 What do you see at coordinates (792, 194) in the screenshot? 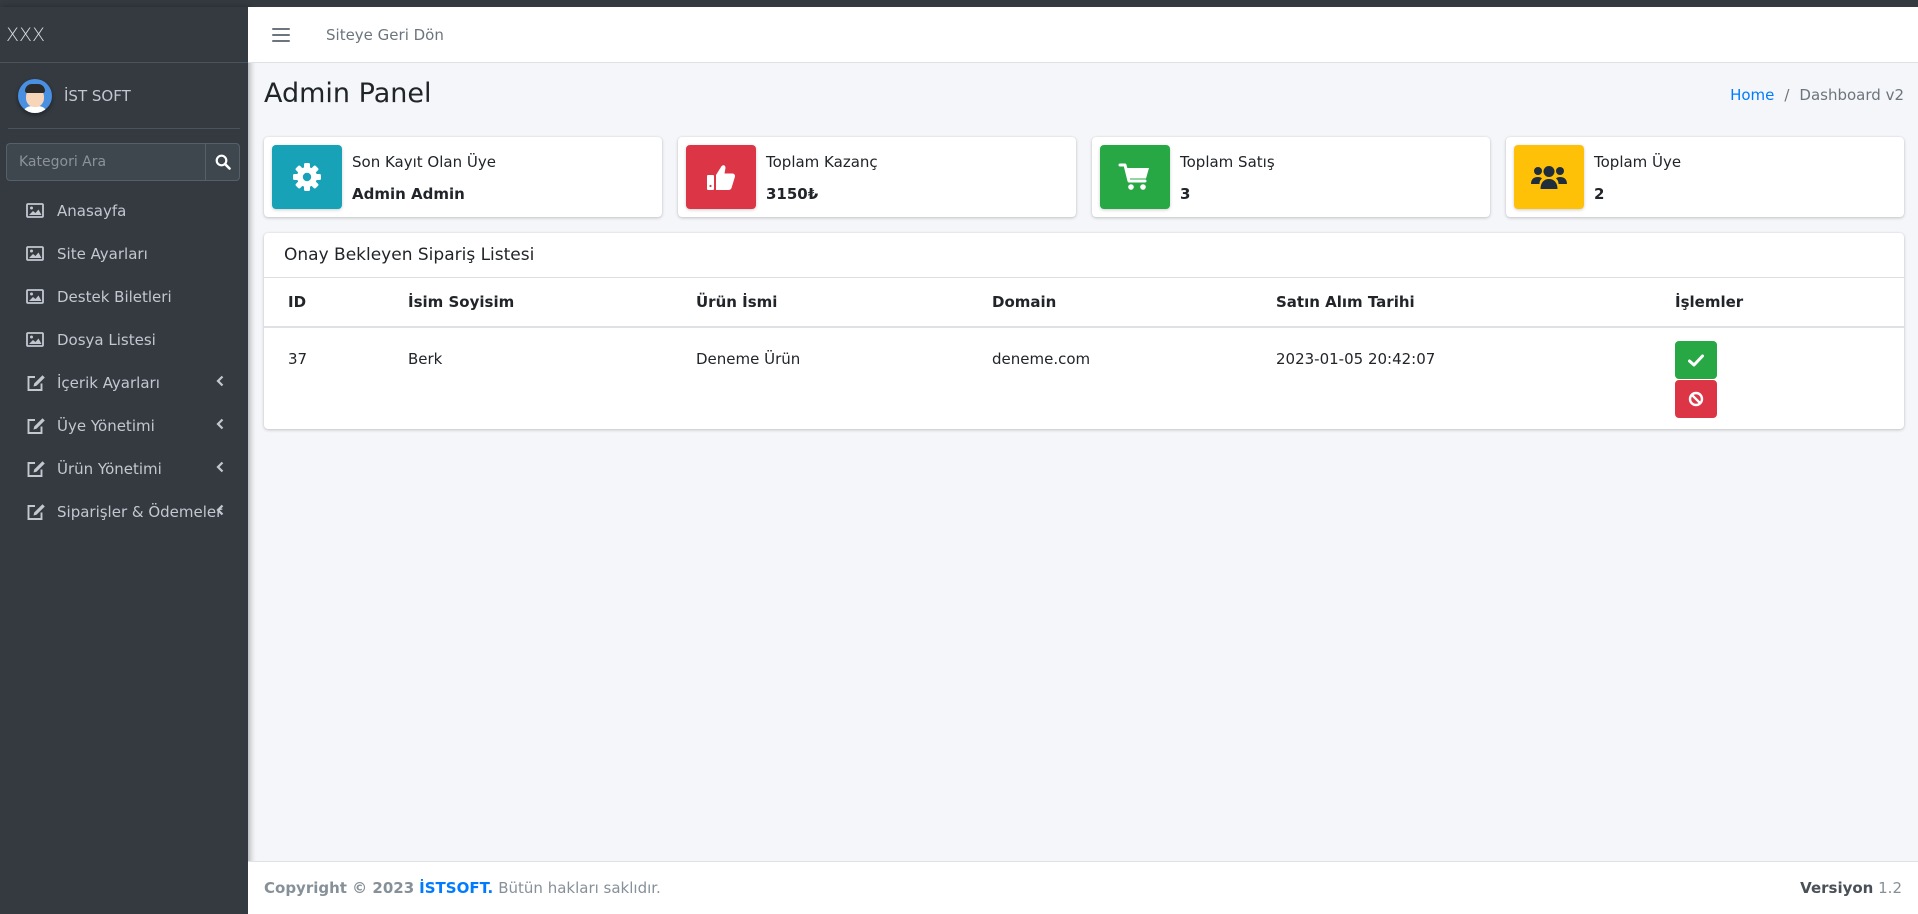
I see `info-box-value: 3150₺` at bounding box center [792, 194].